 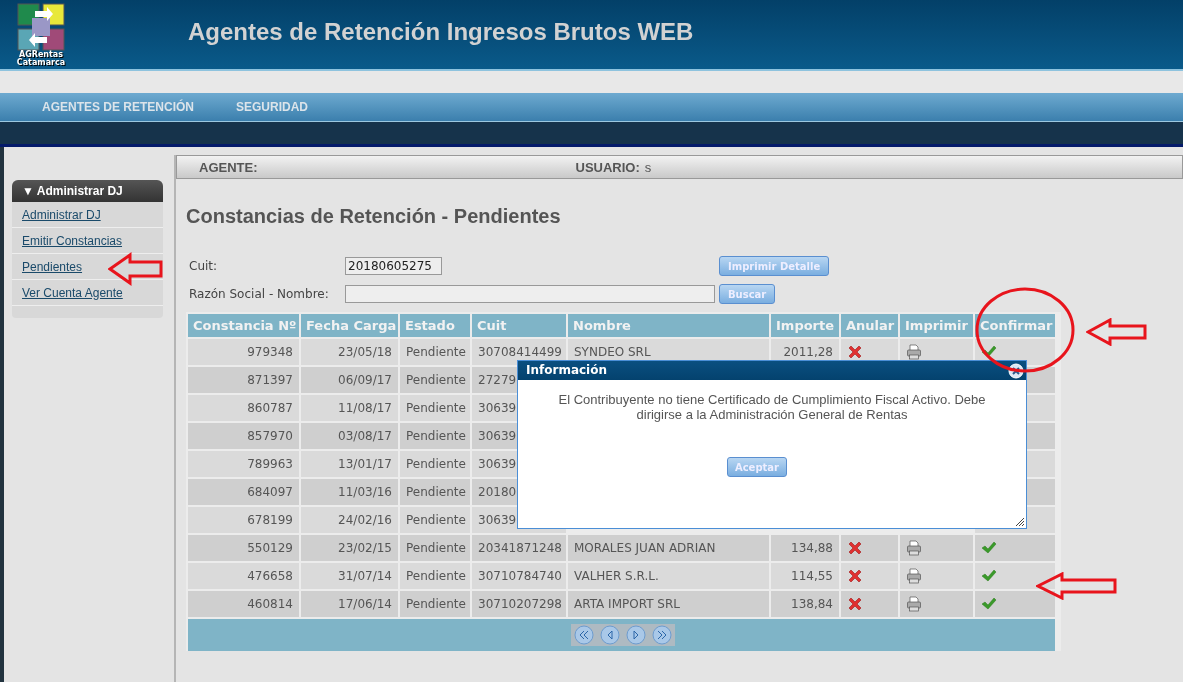 I want to click on table-cell: 06/09/17, so click(x=349, y=380).